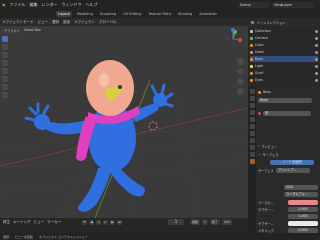 The height and width of the screenshot is (240, 320). What do you see at coordinates (205, 222) in the screenshot?
I see `start-frame-field: 1` at bounding box center [205, 222].